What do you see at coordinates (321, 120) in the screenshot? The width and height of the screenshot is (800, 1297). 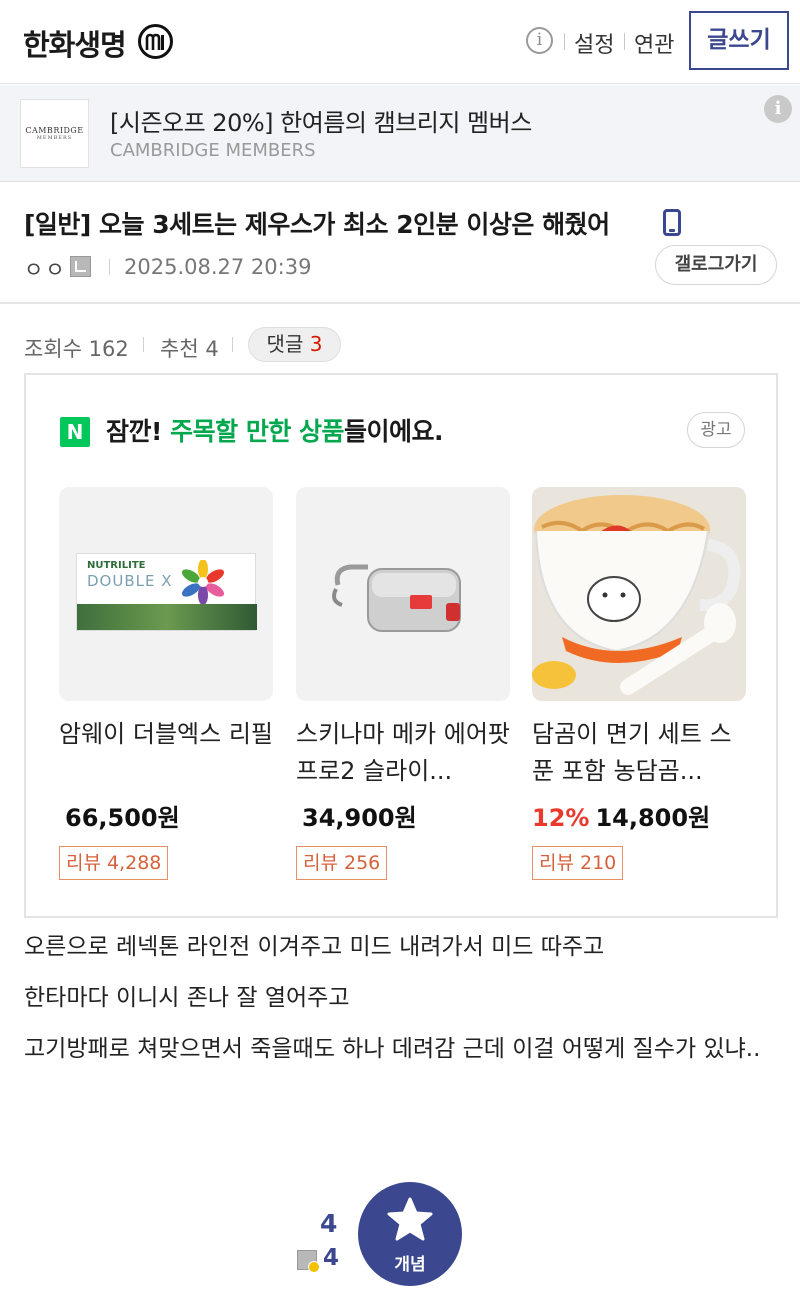 I see `ad-title: [시즌오프 20%] 한여름의 캠브리지 멤버스` at bounding box center [321, 120].